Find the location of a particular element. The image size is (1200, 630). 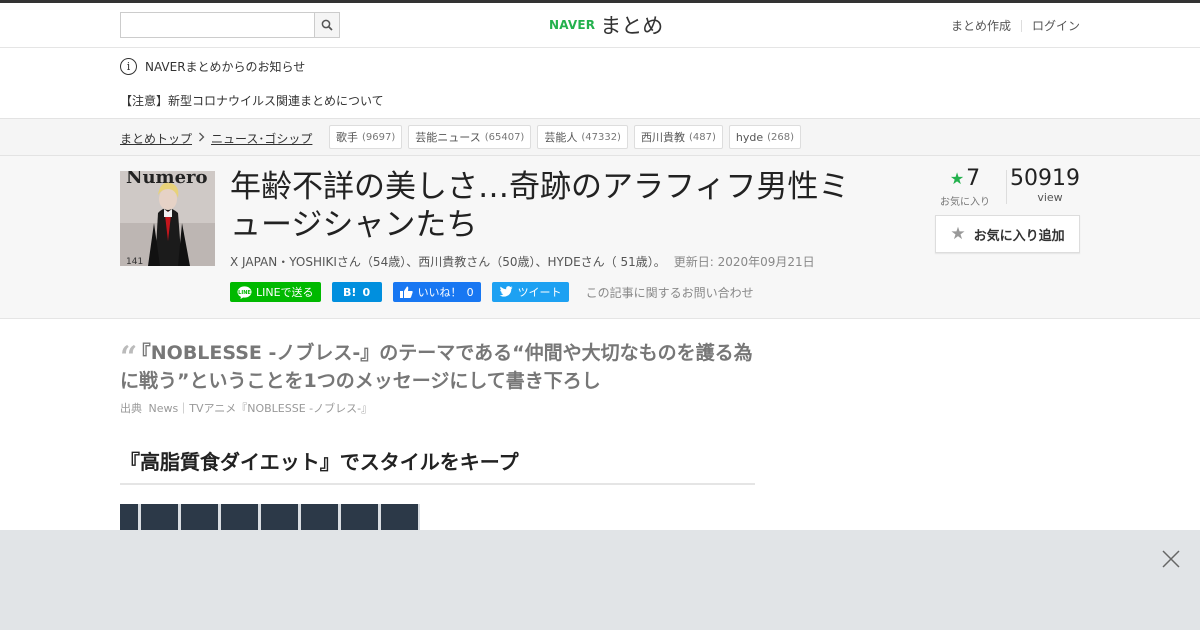

tag-count: (268) is located at coordinates (780, 137).